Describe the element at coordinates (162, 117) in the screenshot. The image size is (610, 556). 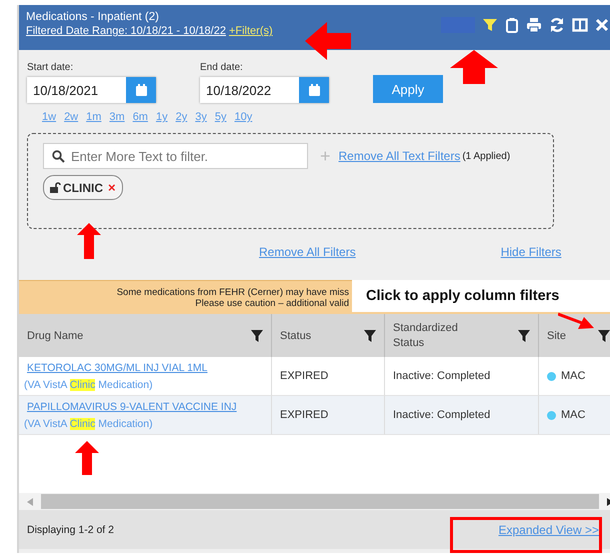
I see `quick-range-link: 1y` at that location.